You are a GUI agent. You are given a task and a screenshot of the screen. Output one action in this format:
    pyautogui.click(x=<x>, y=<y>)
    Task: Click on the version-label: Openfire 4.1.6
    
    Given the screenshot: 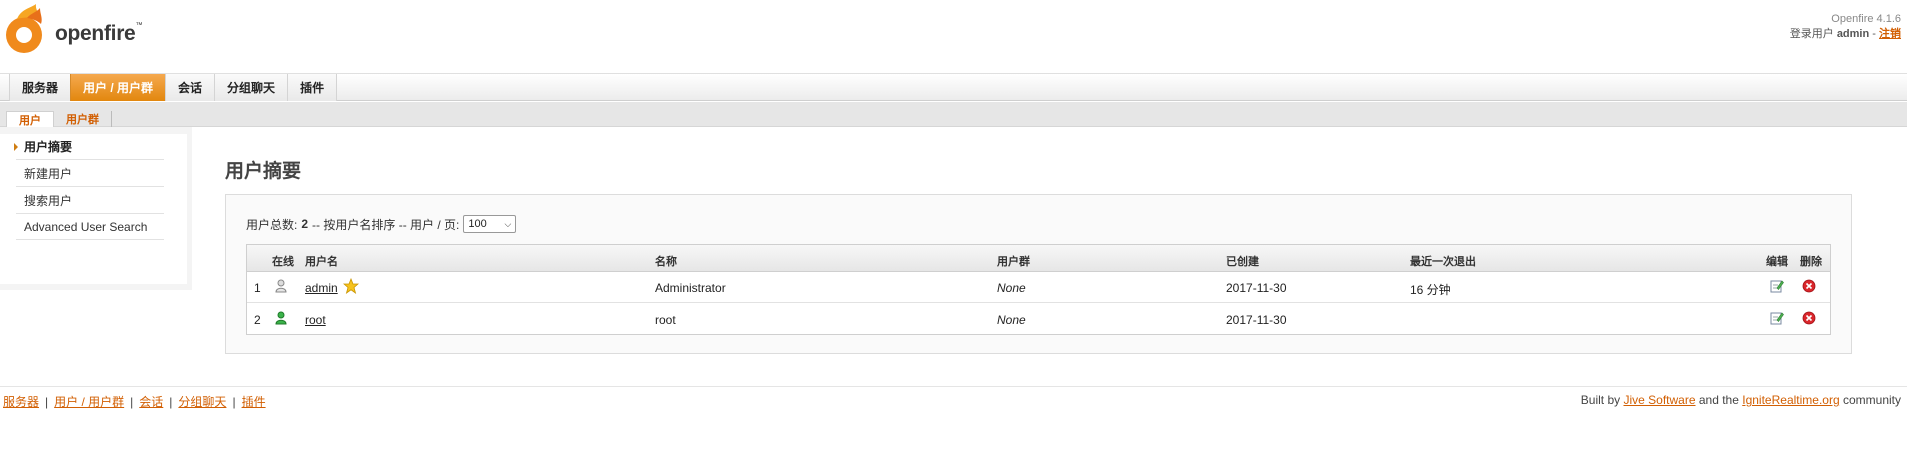 What is the action you would take?
    pyautogui.click(x=1866, y=19)
    